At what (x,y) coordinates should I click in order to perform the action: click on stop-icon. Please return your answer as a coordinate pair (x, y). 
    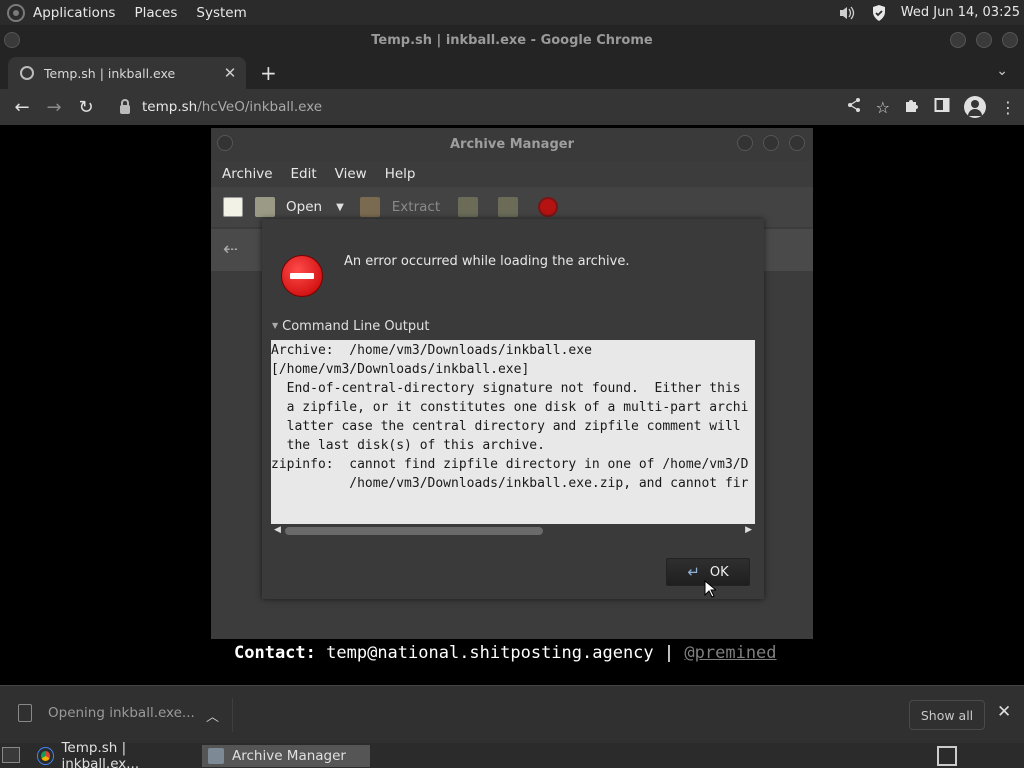
    Looking at the image, I should click on (548, 207).